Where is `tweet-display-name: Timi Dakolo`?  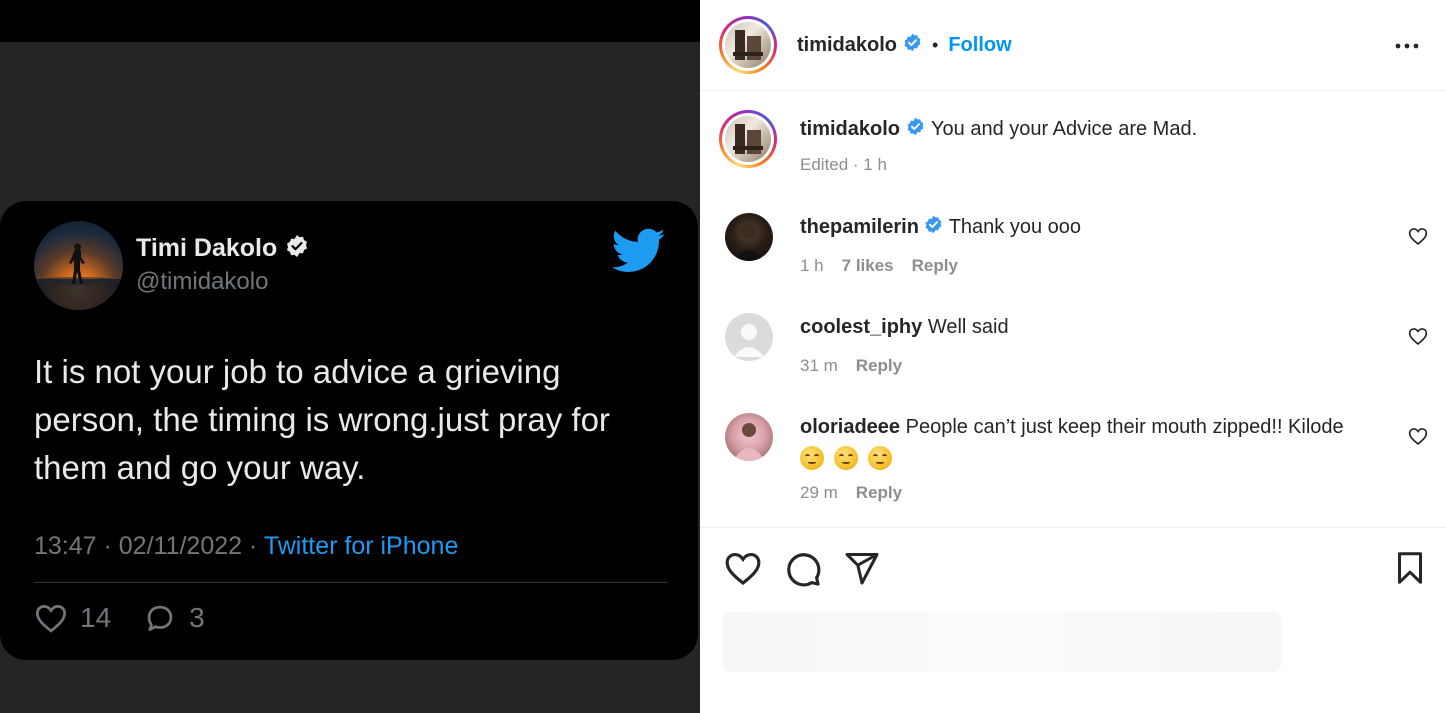
tweet-display-name: Timi Dakolo is located at coordinates (207, 248).